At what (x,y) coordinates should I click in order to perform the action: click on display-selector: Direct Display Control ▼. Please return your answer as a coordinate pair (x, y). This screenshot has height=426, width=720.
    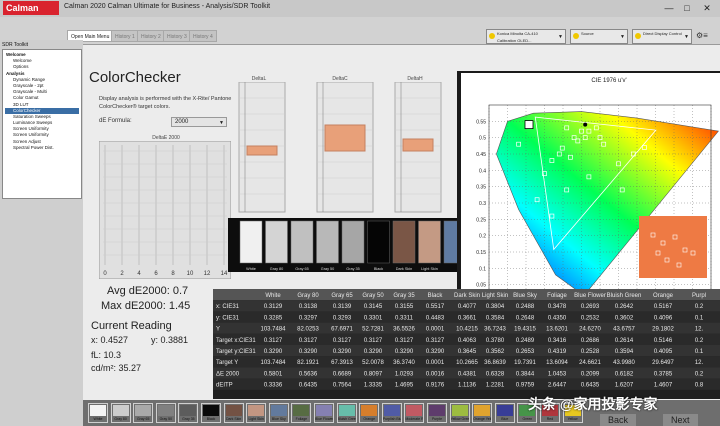
    Looking at the image, I should click on (662, 36).